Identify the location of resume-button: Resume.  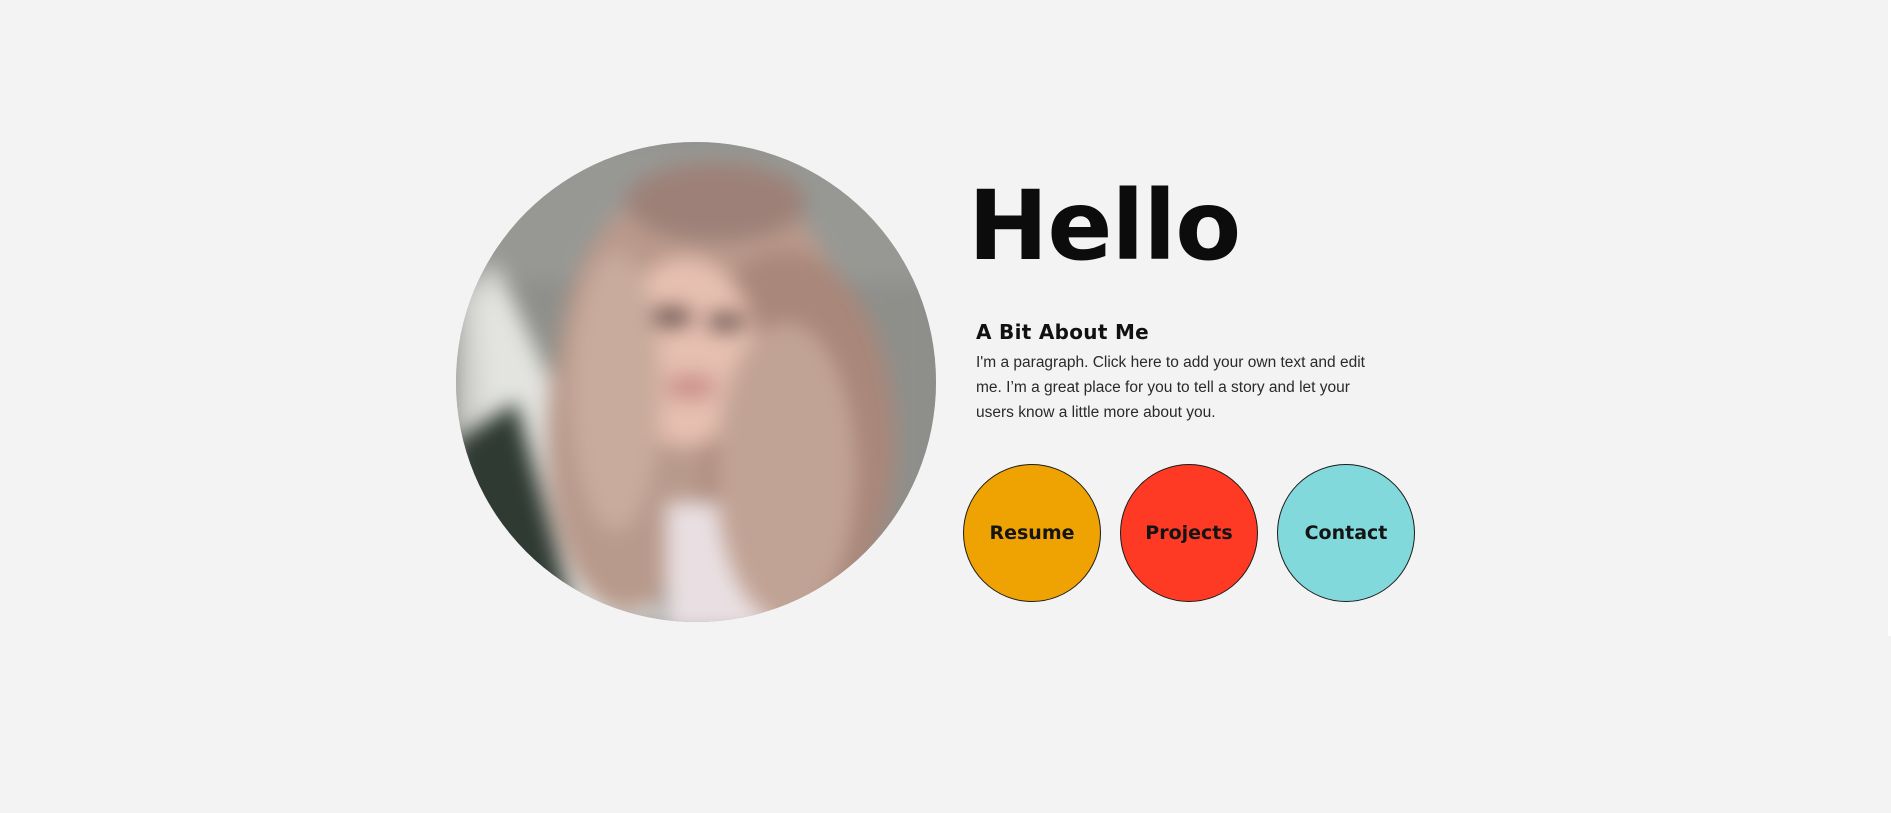
(1032, 533).